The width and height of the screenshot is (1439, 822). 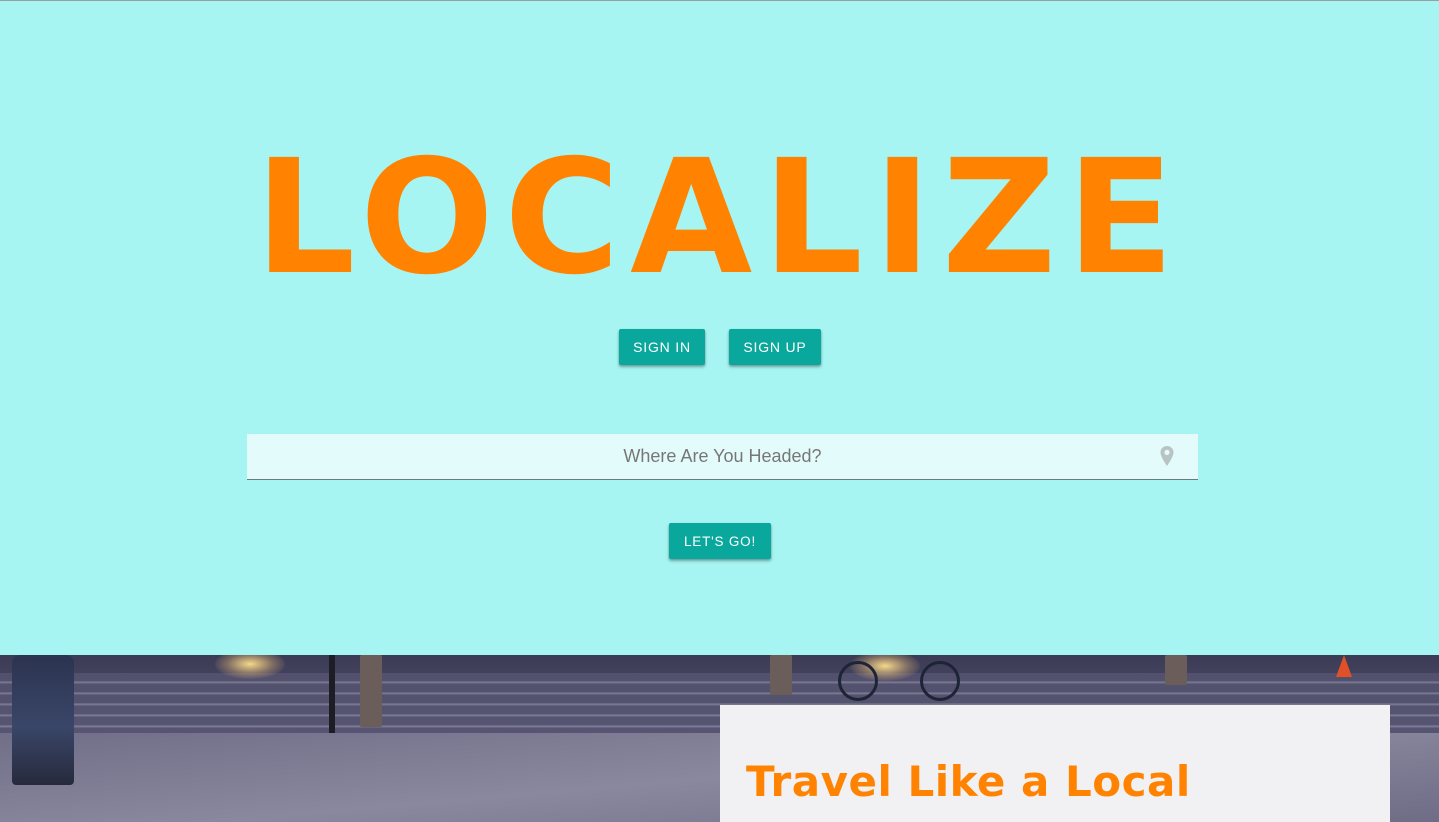 I want to click on sign-up-button: SIGN UP, so click(x=775, y=347).